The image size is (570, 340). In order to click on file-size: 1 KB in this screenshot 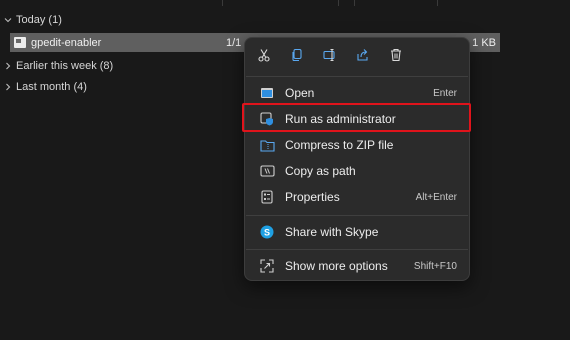, I will do `click(484, 42)`.